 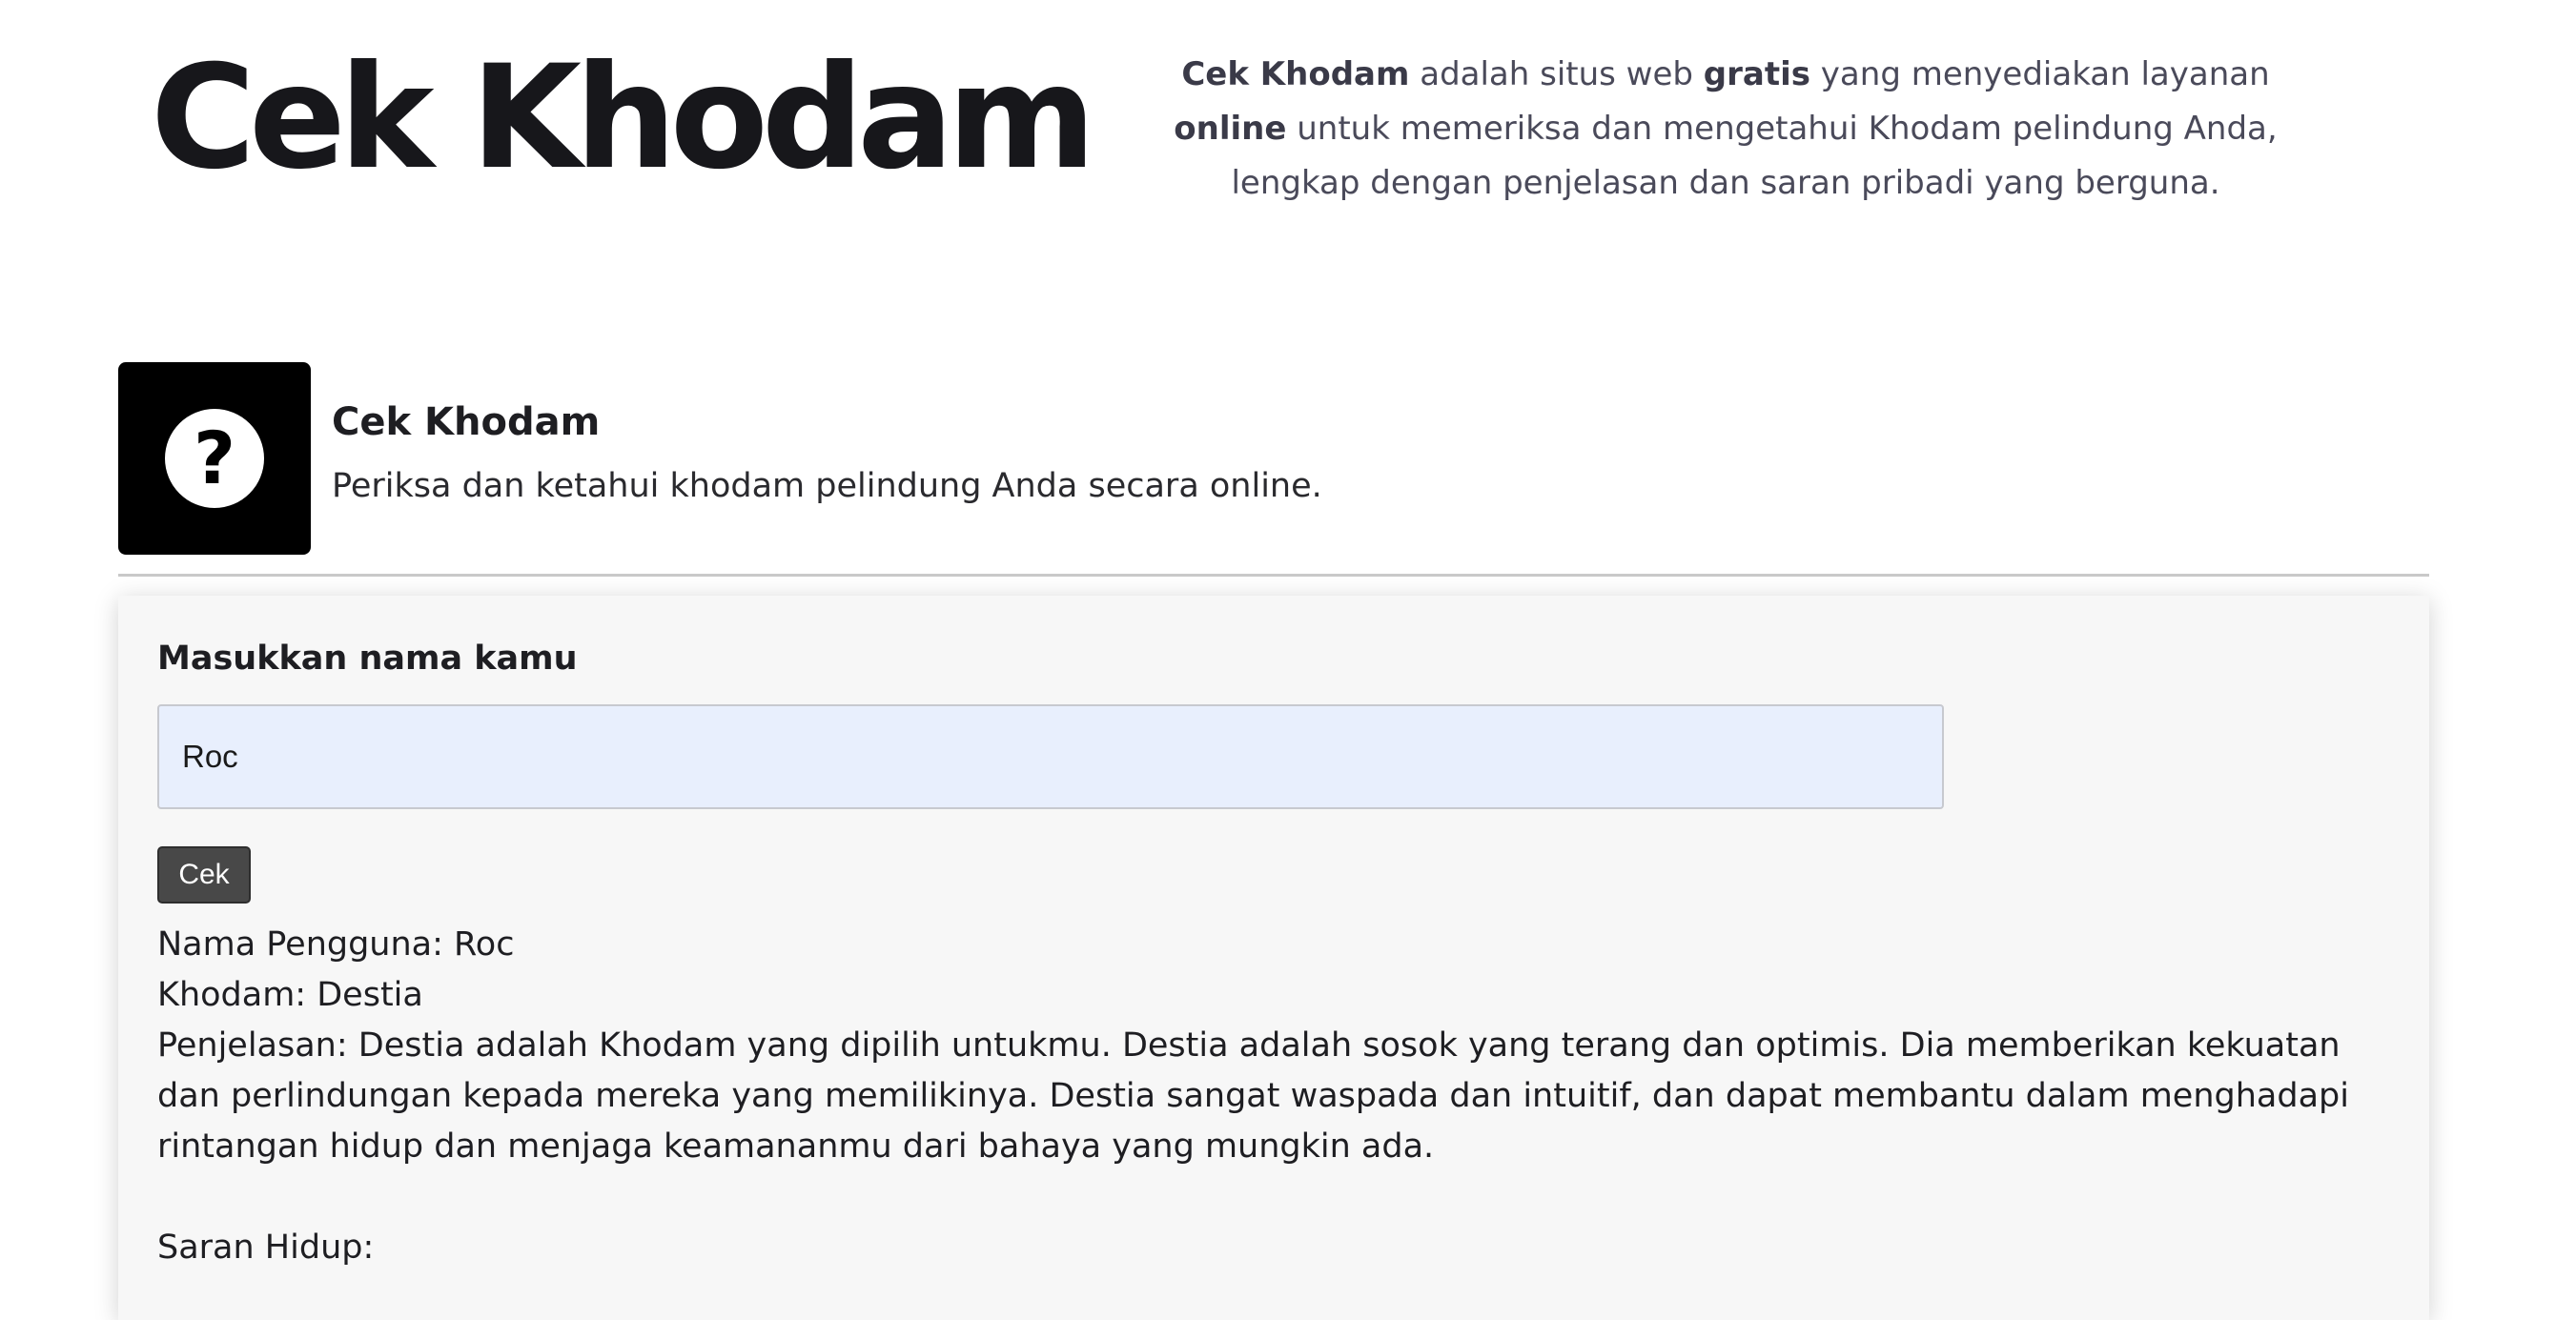 What do you see at coordinates (1231, 129) in the screenshot?
I see `hero-description-online: online` at bounding box center [1231, 129].